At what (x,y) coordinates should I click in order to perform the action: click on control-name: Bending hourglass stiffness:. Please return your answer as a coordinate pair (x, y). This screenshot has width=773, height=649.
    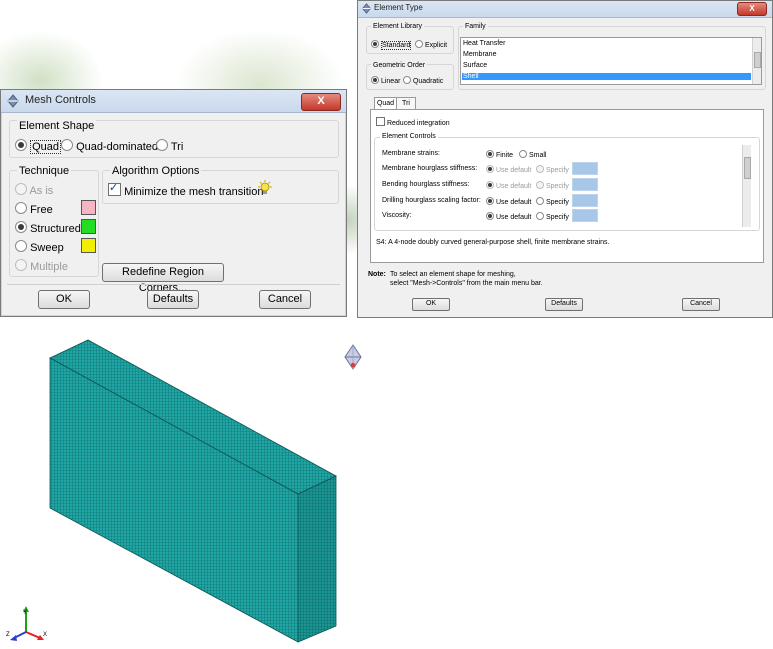
    Looking at the image, I should click on (426, 184).